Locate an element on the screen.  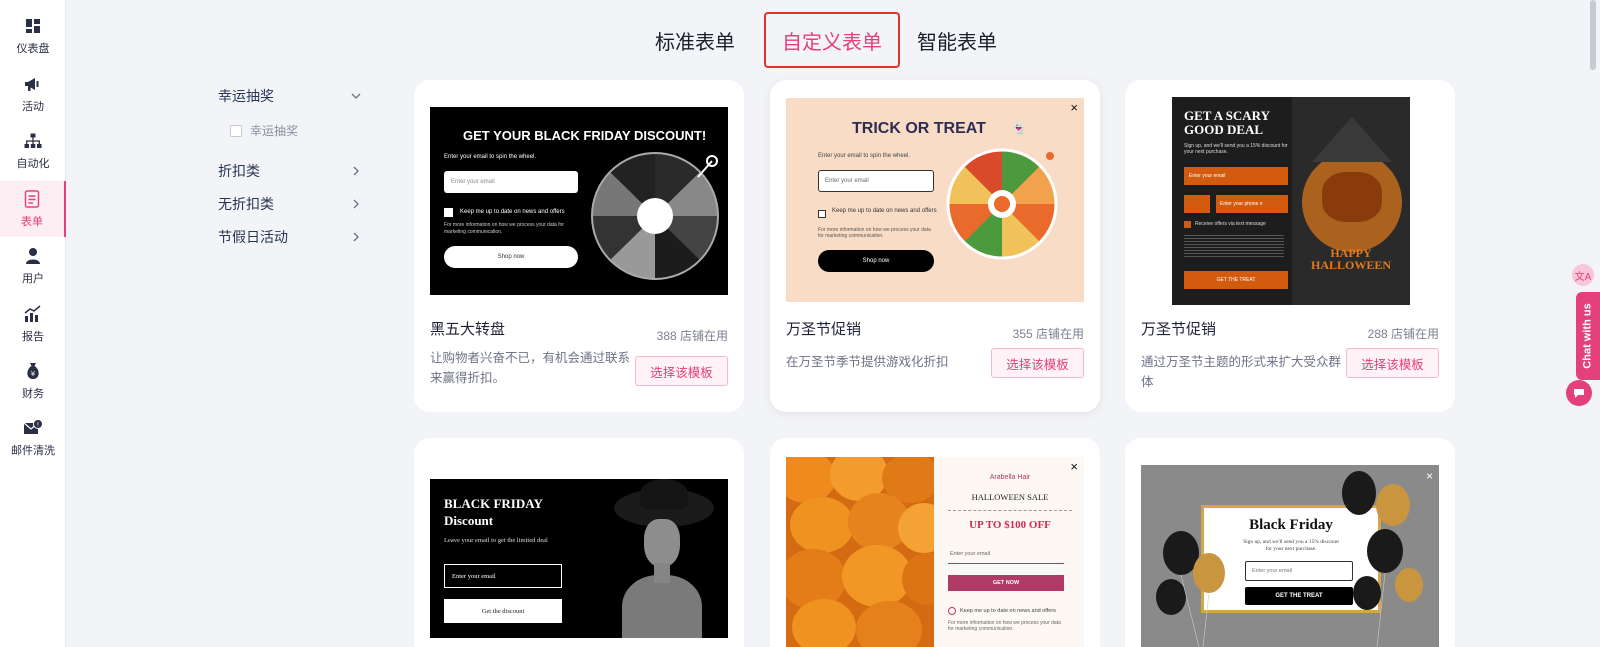
category-holiday-events: 节假日活动 is located at coordinates (290, 237).